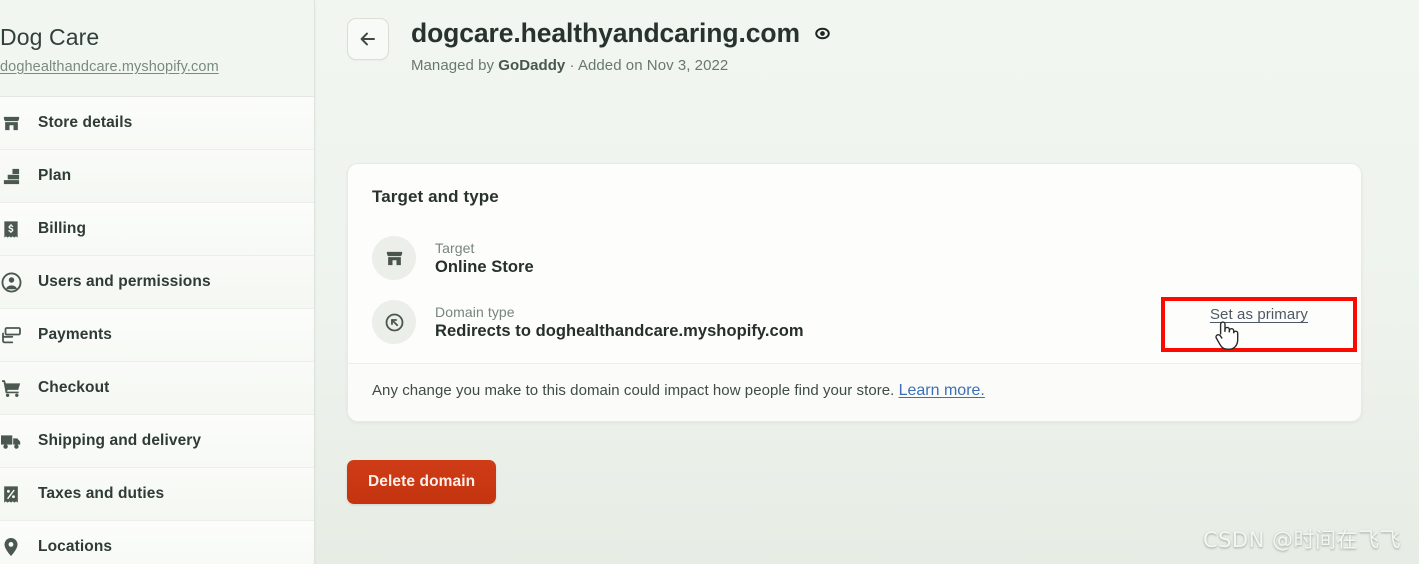 The width and height of the screenshot is (1419, 564). What do you see at coordinates (124, 281) in the screenshot?
I see `sidebar-item-label: Users and permissions` at bounding box center [124, 281].